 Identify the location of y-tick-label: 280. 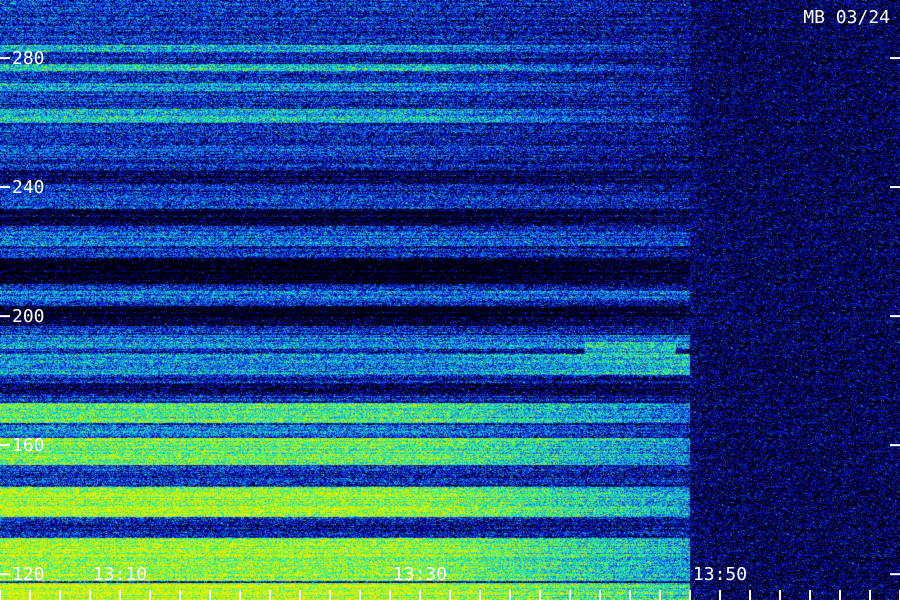
(28, 58).